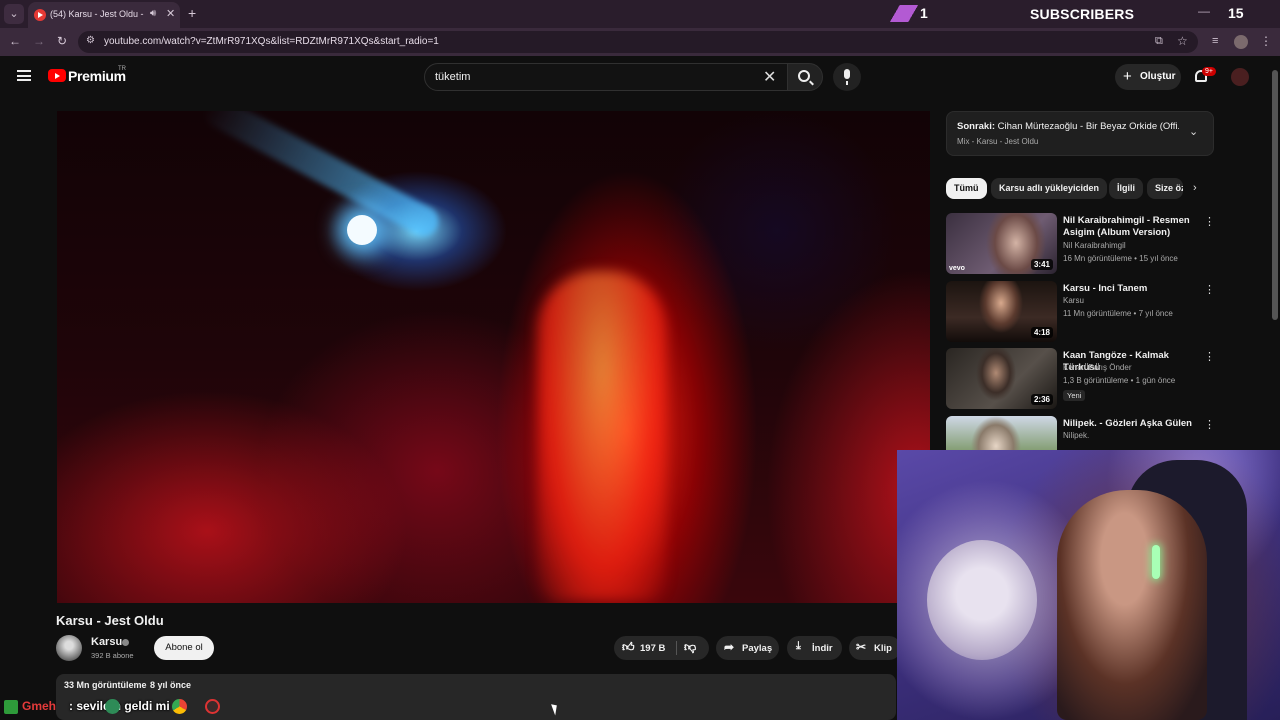 The height and width of the screenshot is (720, 1280). Describe the element at coordinates (452, 77) in the screenshot. I see `search-input-value: tüketim` at that location.